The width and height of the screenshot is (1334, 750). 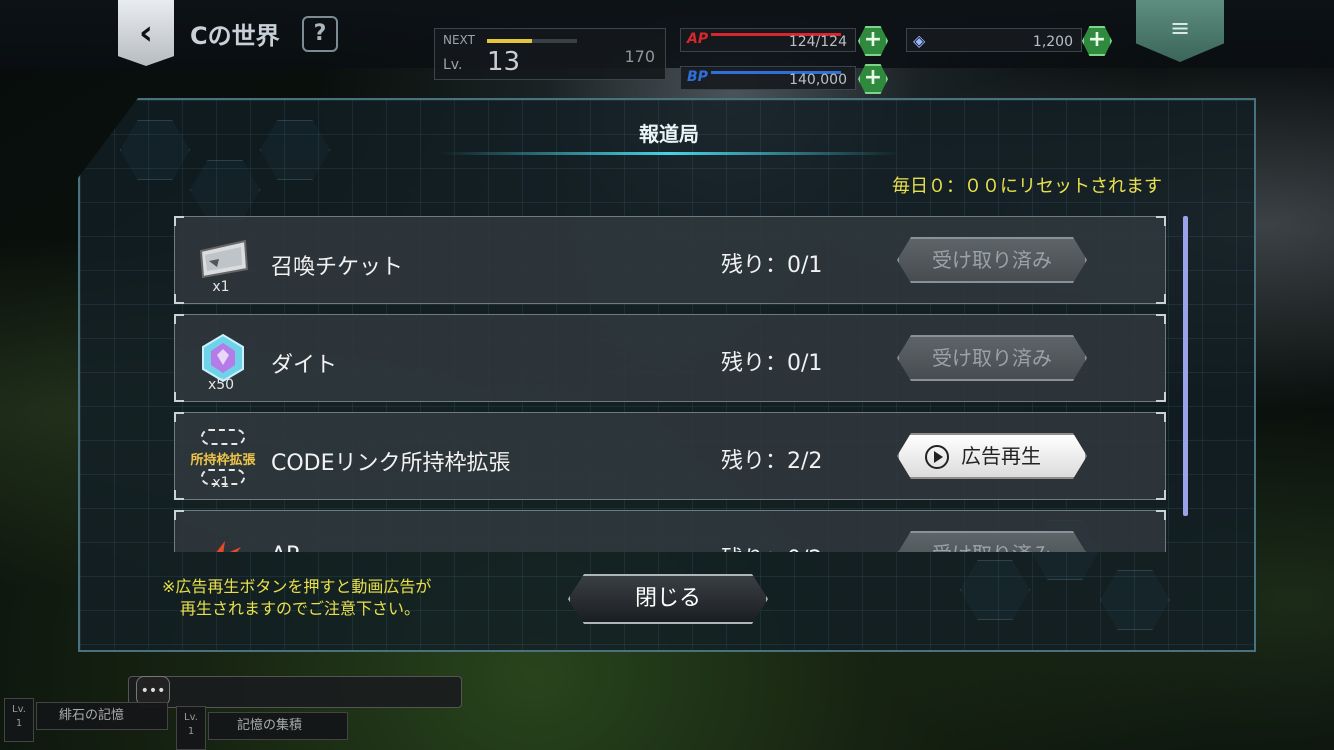 What do you see at coordinates (146, 33) in the screenshot?
I see `back-button: ‹` at bounding box center [146, 33].